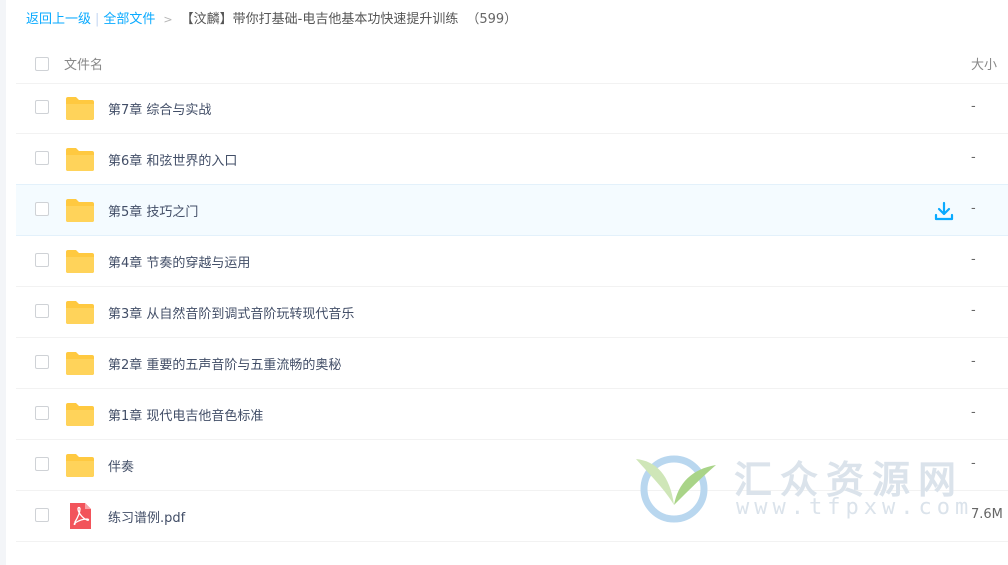  What do you see at coordinates (172, 159) in the screenshot?
I see `file-name: 第6章 和弦世界的入口` at bounding box center [172, 159].